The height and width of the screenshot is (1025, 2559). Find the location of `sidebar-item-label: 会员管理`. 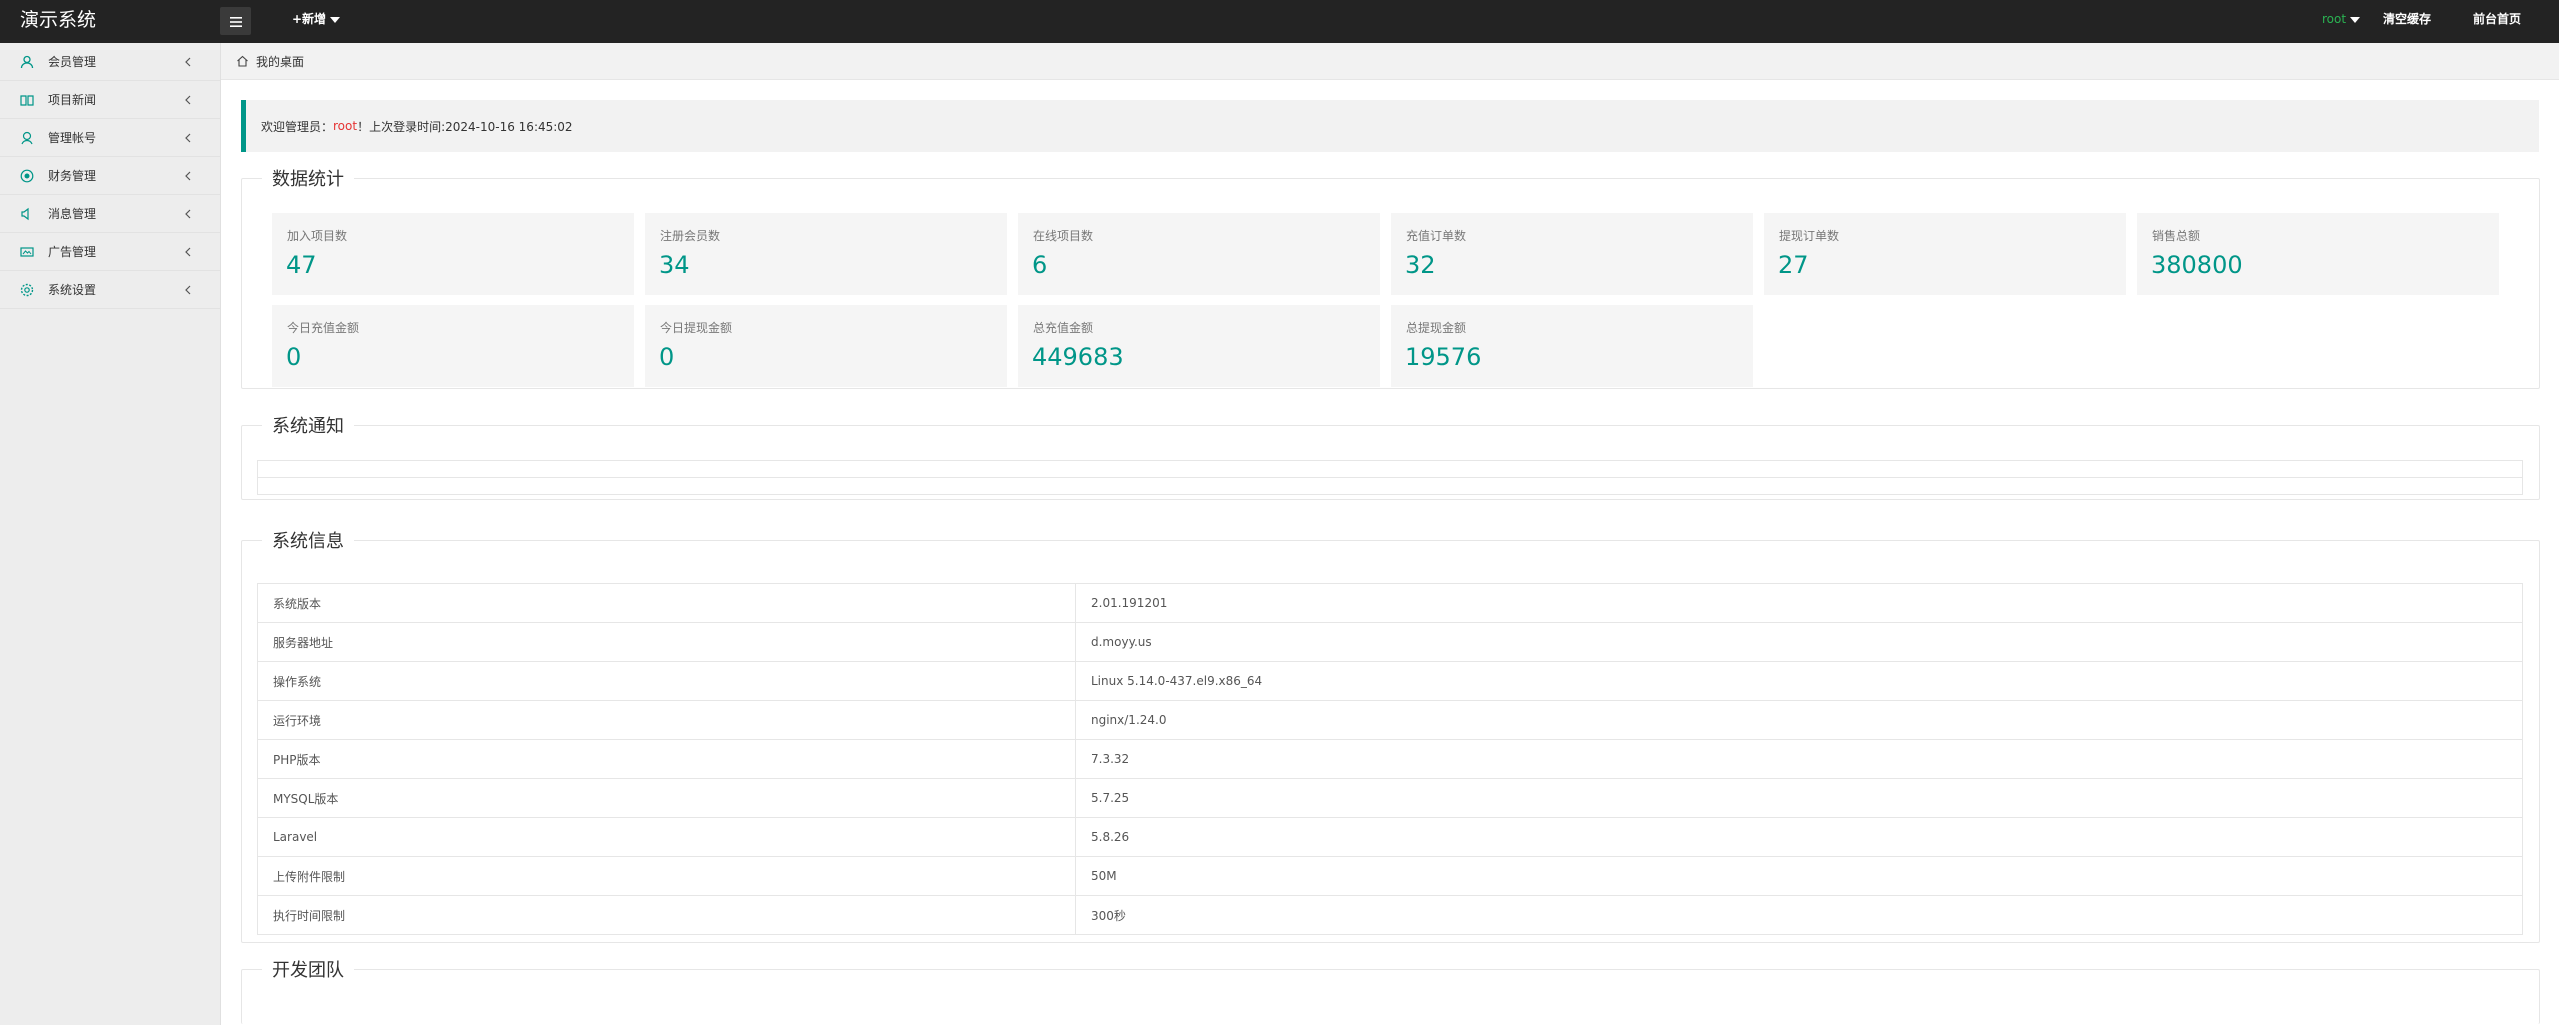

sidebar-item-label: 会员管理 is located at coordinates (72, 62).